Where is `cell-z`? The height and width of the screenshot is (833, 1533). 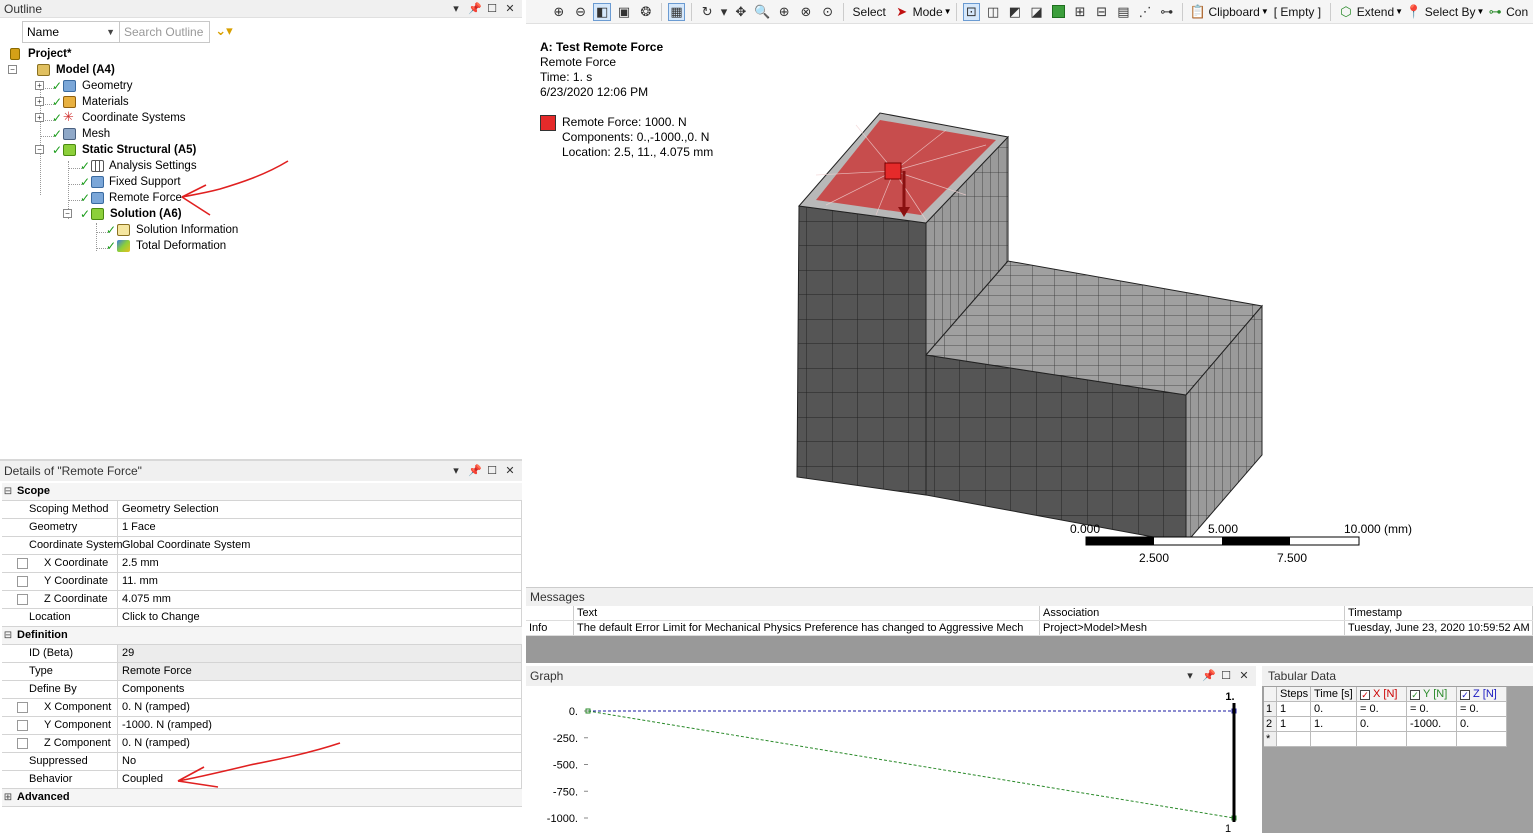
cell-z is located at coordinates (1482, 739).